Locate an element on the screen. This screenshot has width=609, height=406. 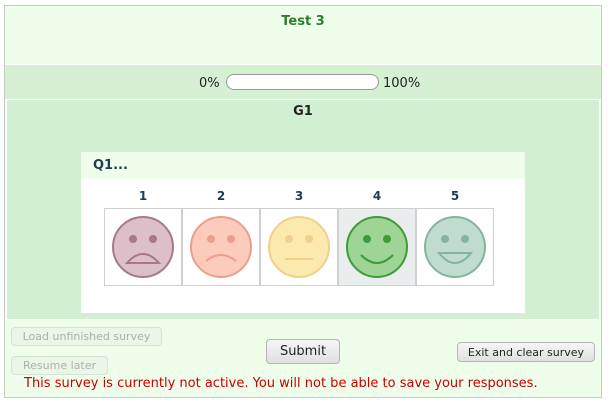
very-happy-face-icon is located at coordinates (455, 247).